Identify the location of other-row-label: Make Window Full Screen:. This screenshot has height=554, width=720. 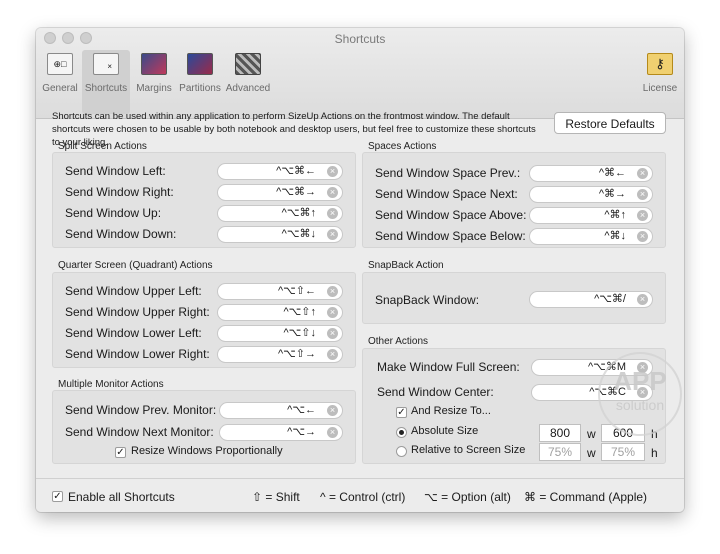
(448, 367).